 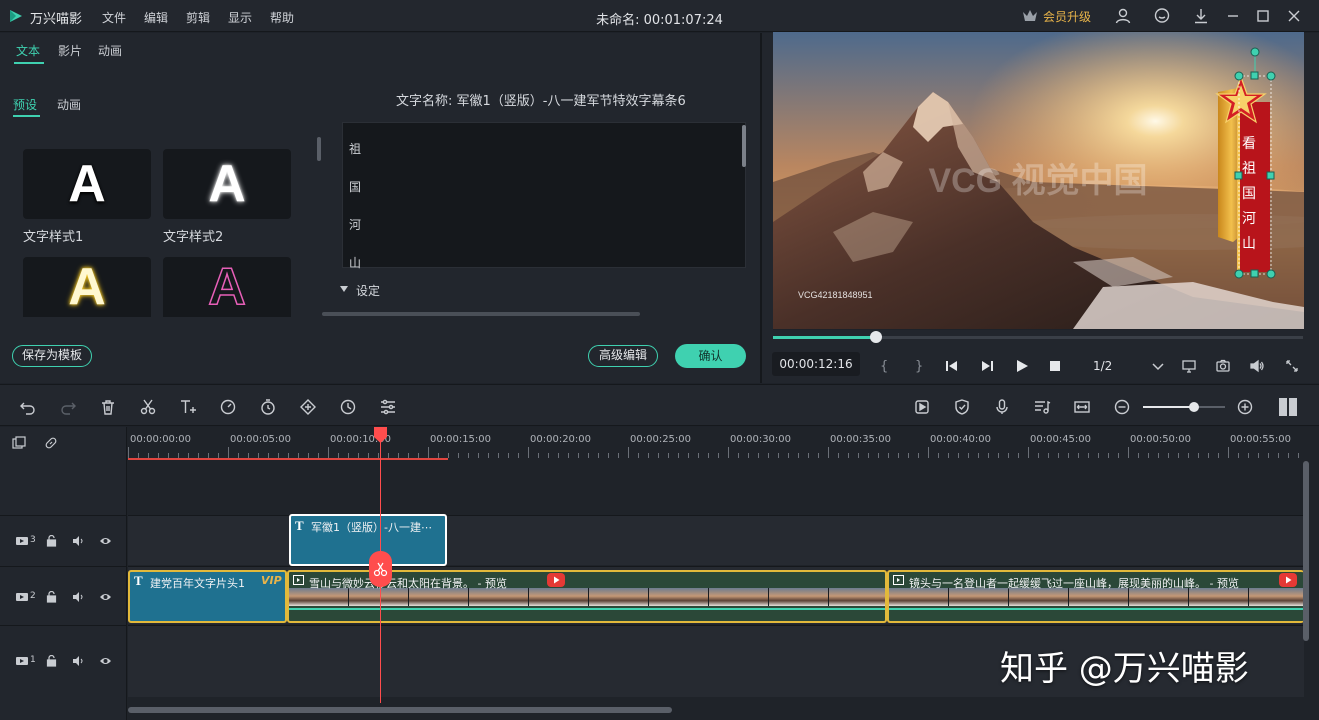 I want to click on timeline-horizontal-scrollbar, so click(x=400, y=710).